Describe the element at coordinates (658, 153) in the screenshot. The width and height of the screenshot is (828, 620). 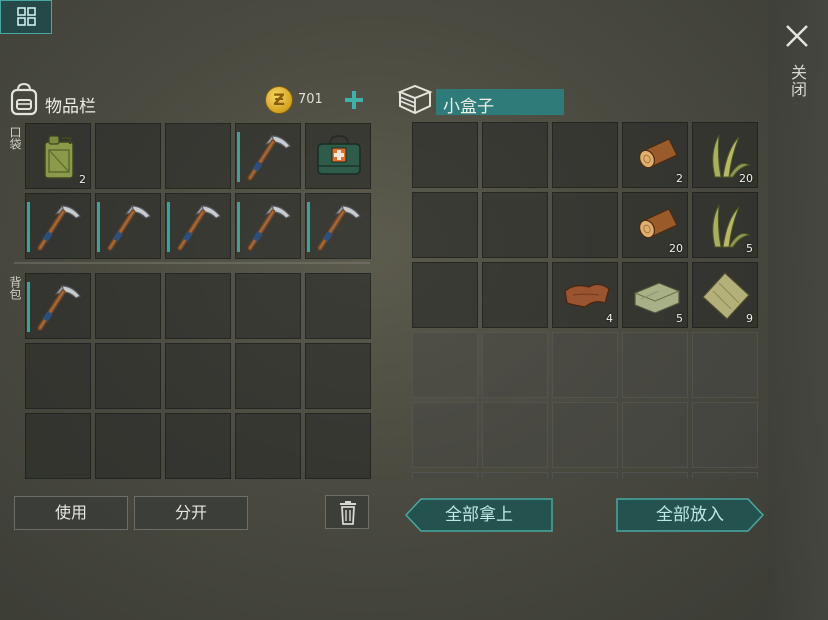
I see `log-icon` at that location.